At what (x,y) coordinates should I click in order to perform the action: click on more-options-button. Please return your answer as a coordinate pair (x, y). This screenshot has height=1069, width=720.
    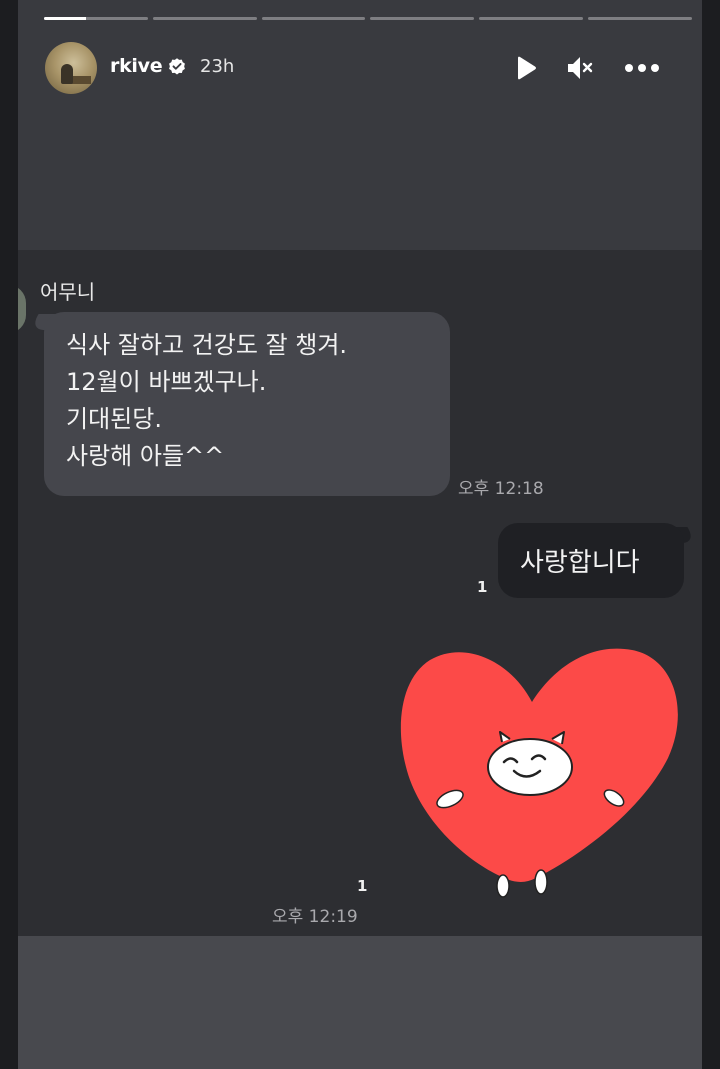
    Looking at the image, I should click on (642, 68).